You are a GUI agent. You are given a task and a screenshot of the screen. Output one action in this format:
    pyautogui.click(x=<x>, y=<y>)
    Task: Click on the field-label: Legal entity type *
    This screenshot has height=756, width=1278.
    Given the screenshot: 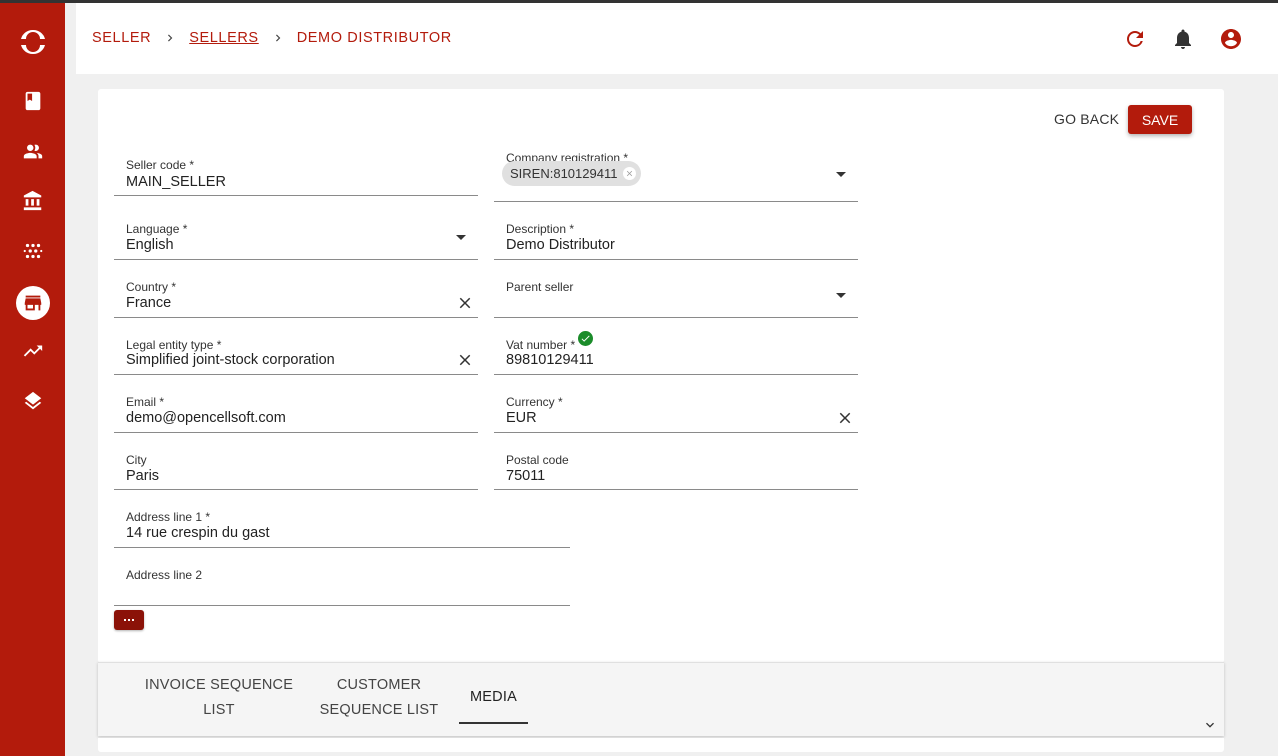 What is the action you would take?
    pyautogui.click(x=174, y=345)
    